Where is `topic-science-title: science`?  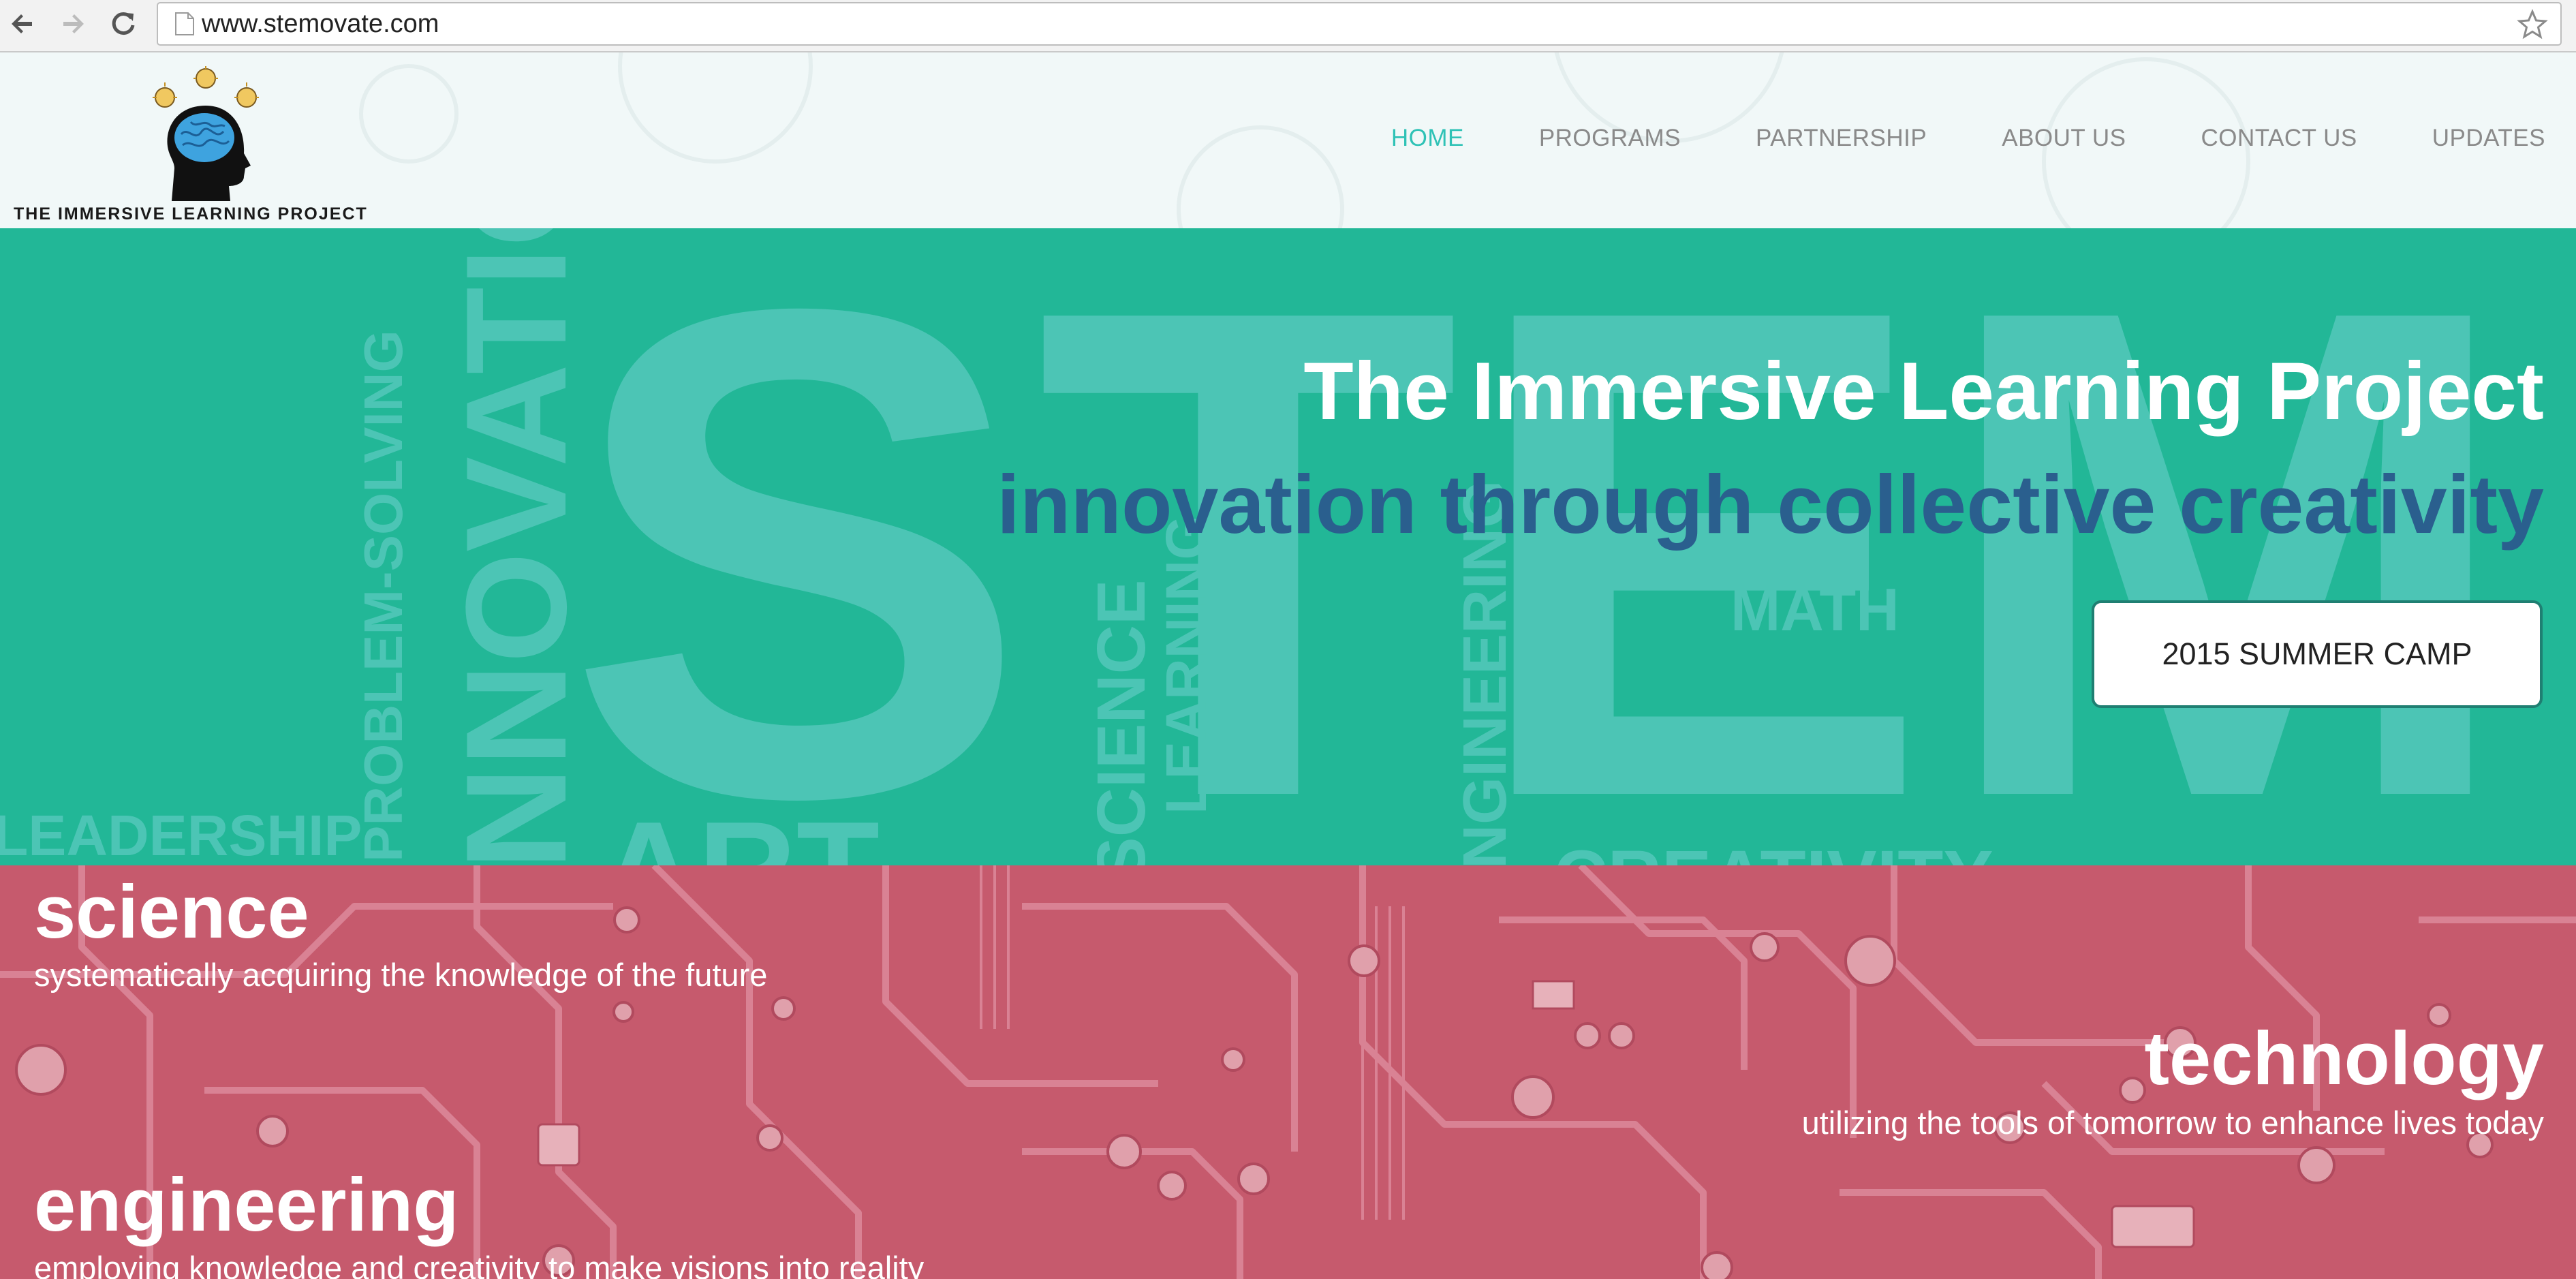 topic-science-title: science is located at coordinates (171, 912).